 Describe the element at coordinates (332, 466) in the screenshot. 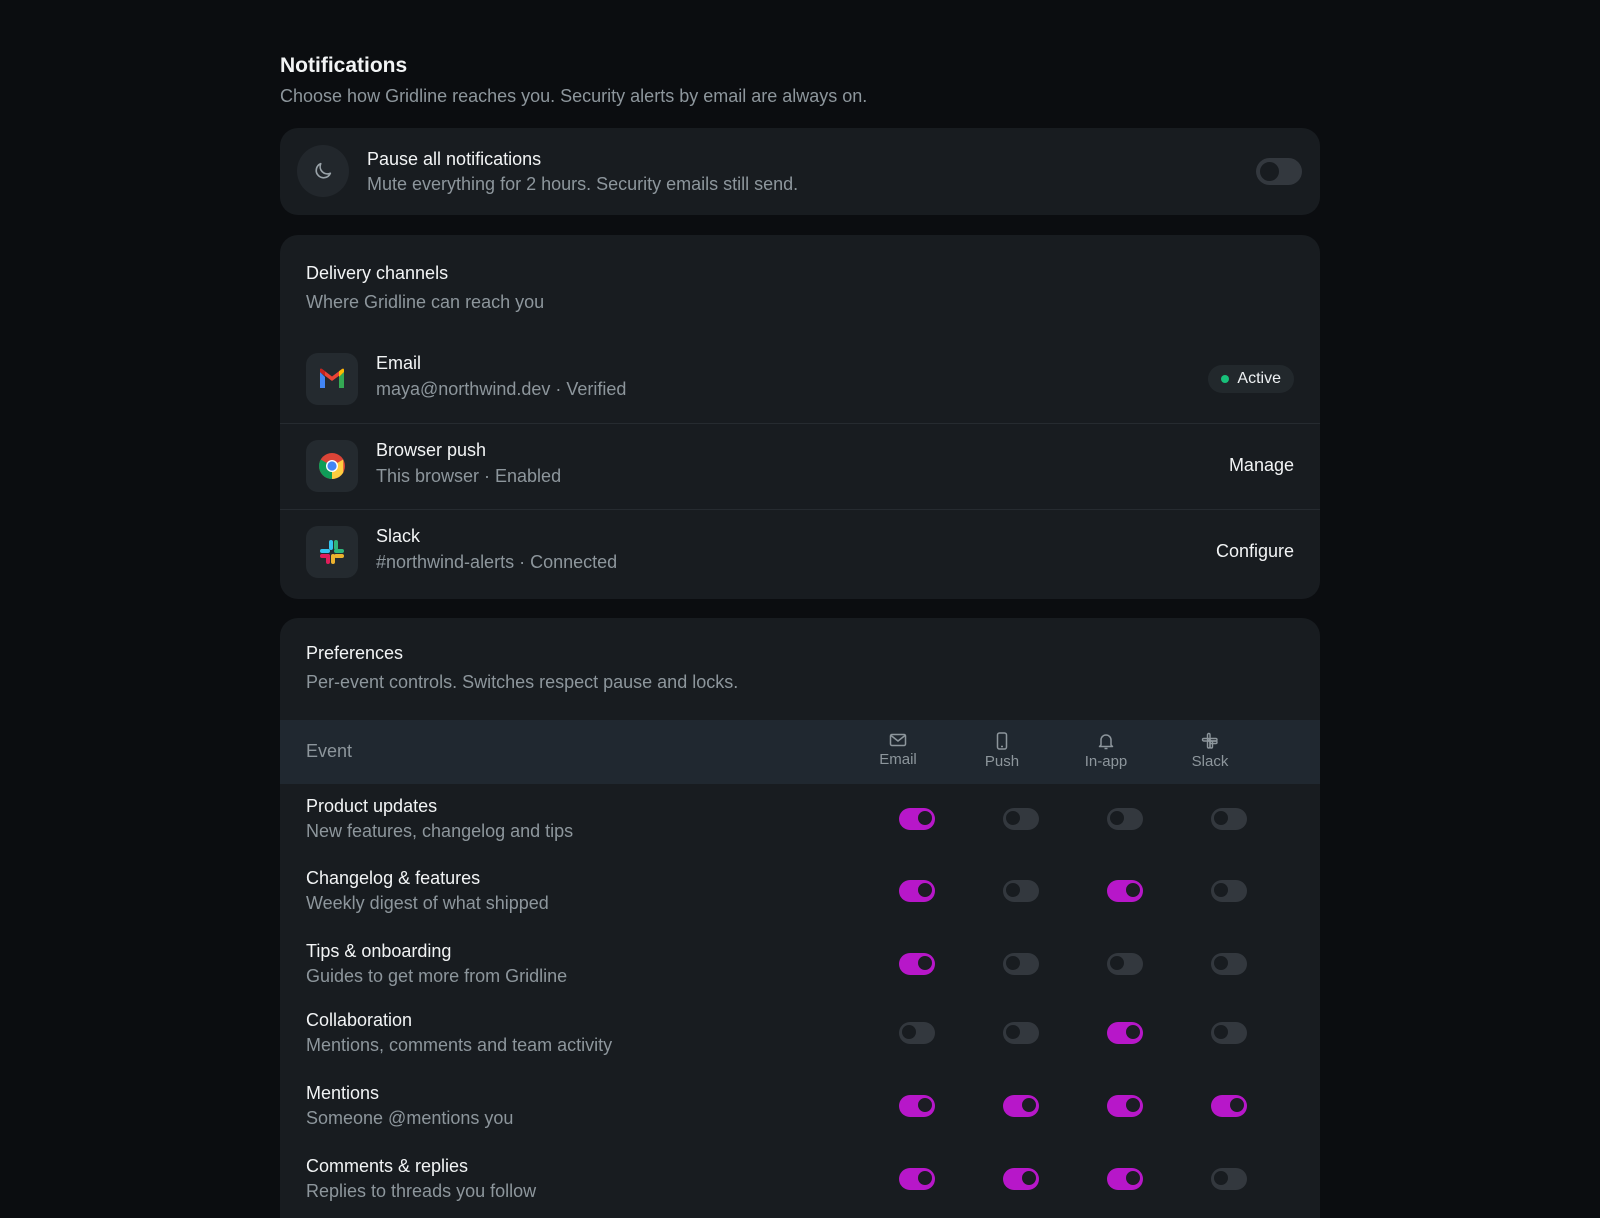

I see `chrome-icon` at that location.